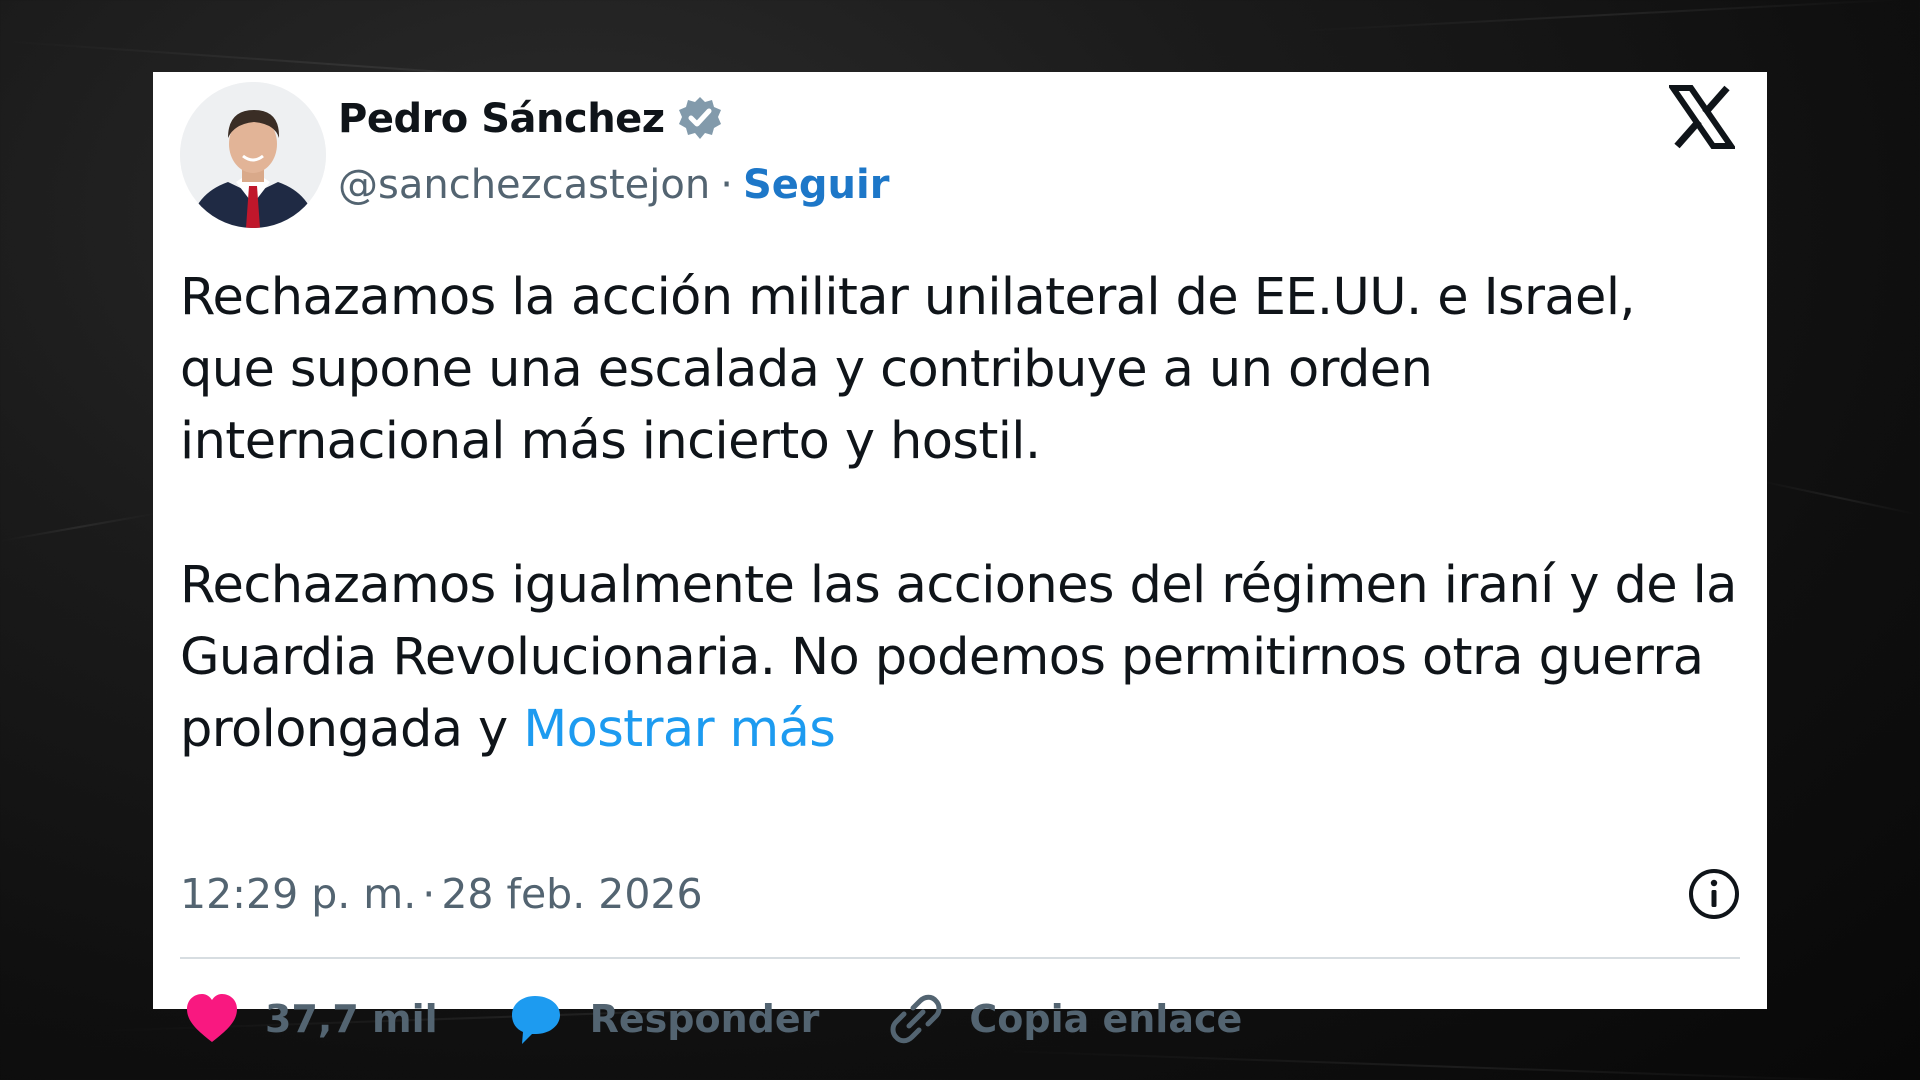  I want to click on heart-icon, so click(212, 1018).